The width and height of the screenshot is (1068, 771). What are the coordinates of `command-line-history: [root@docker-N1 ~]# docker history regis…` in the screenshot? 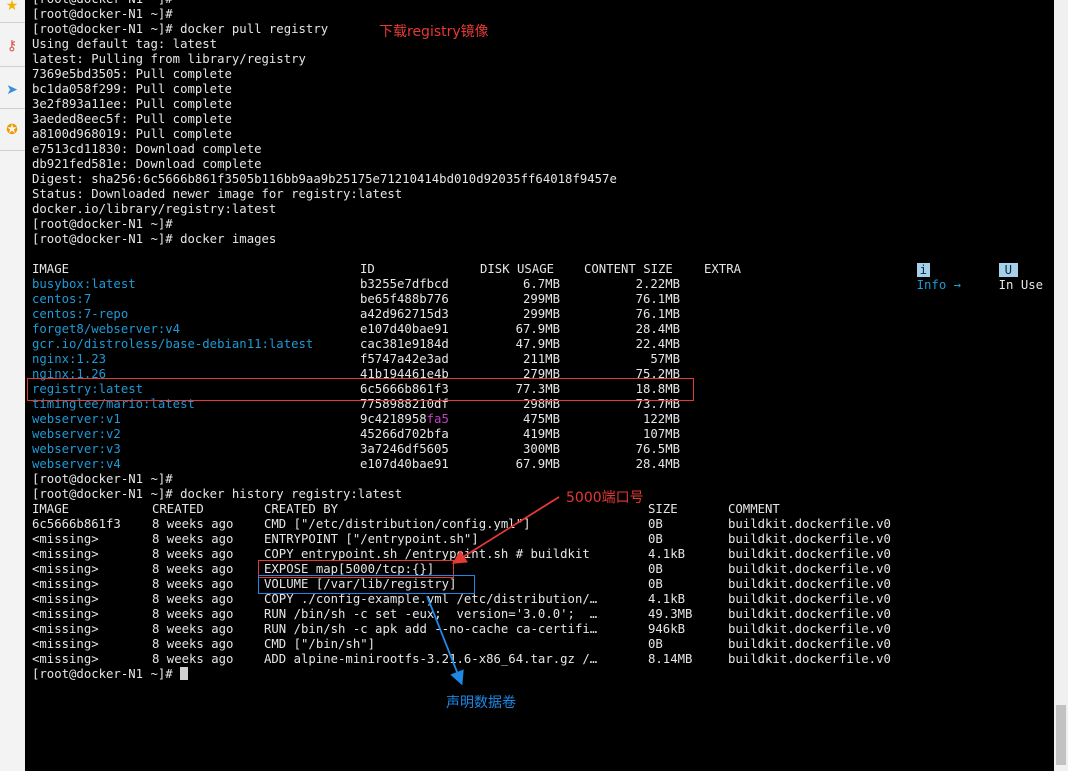 It's located at (217, 494).